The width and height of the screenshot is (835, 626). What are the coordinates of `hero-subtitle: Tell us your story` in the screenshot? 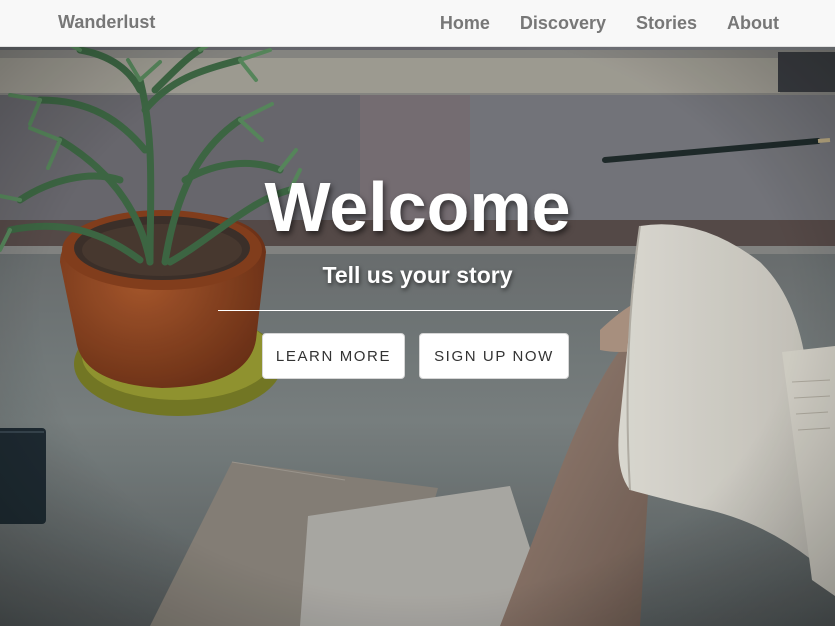 It's located at (417, 275).